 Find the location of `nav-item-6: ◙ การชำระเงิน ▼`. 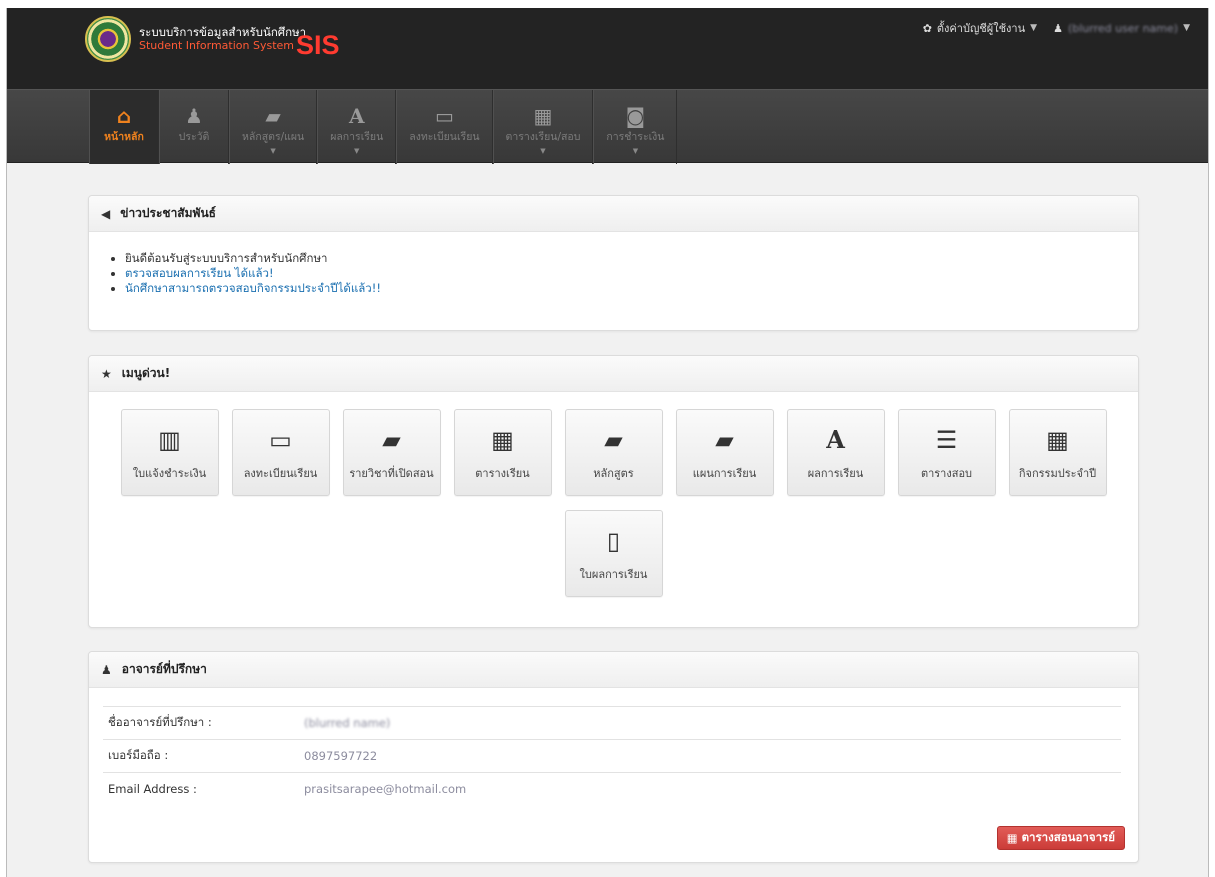

nav-item-6: ◙ การชำระเงิน ▼ is located at coordinates (635, 127).